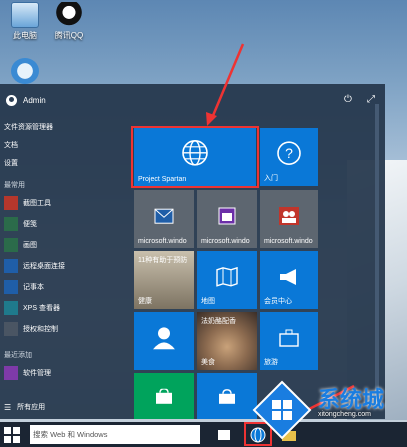 This screenshot has height=447, width=407. I want to click on section-most-used: 最常用, so click(14, 185).